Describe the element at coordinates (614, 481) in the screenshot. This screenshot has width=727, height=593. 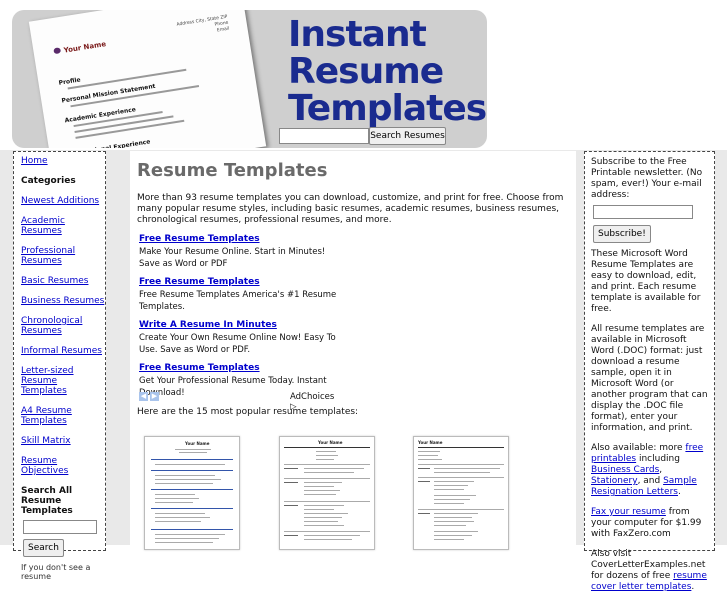
I see `stationery-link: Stationery` at that location.